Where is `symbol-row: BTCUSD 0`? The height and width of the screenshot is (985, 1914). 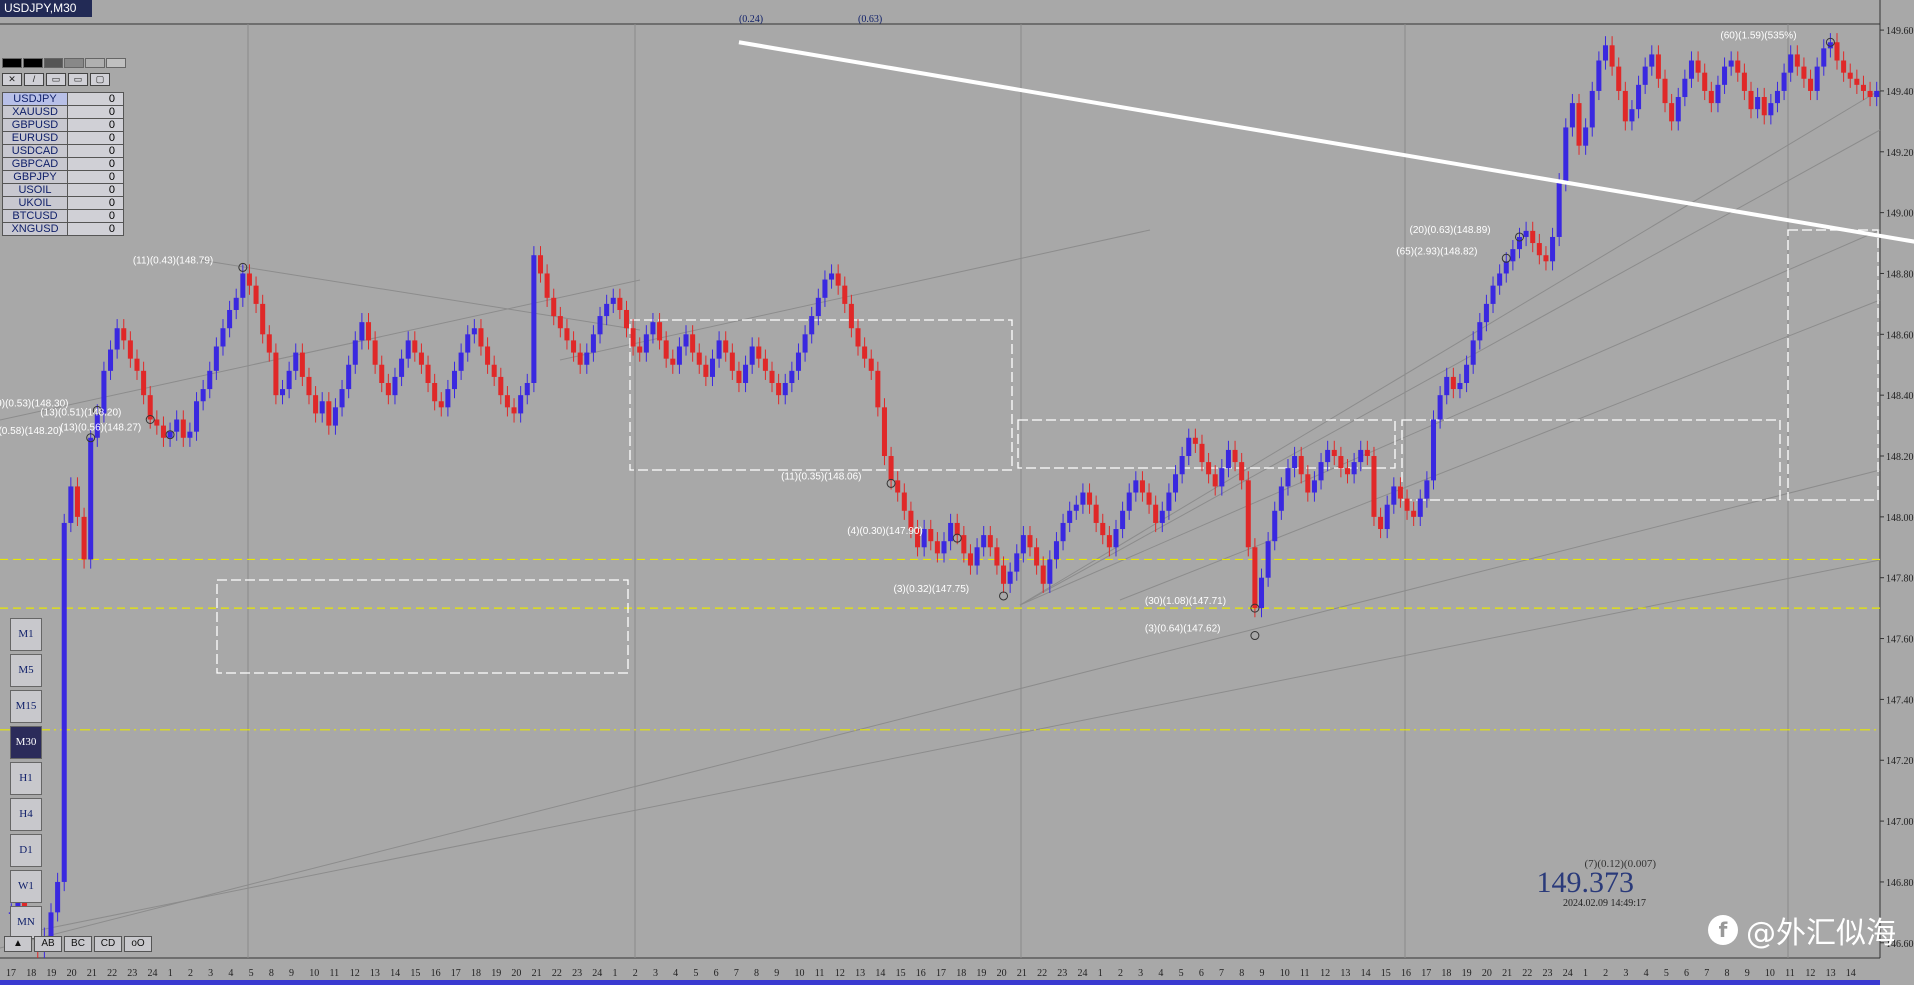 symbol-row: BTCUSD 0 is located at coordinates (63, 216).